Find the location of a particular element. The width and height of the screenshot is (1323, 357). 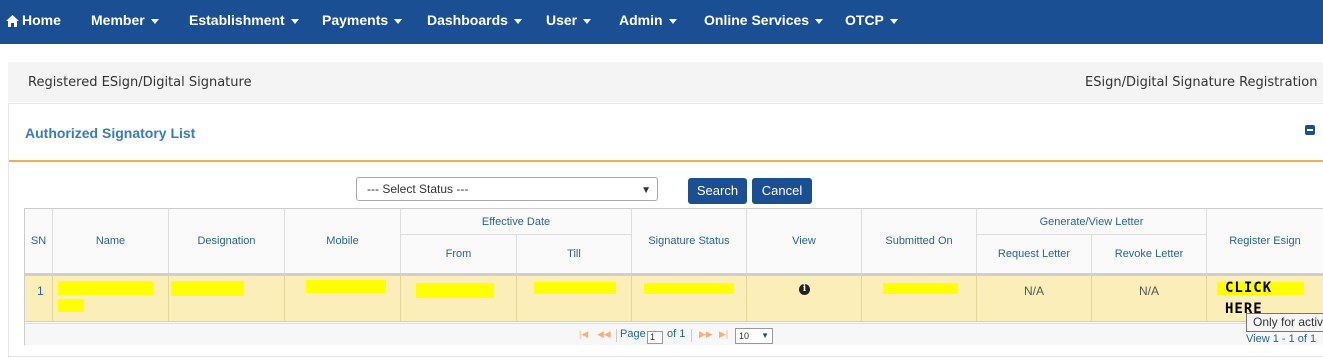

header-effective-date: Effective Date is located at coordinates (516, 221).